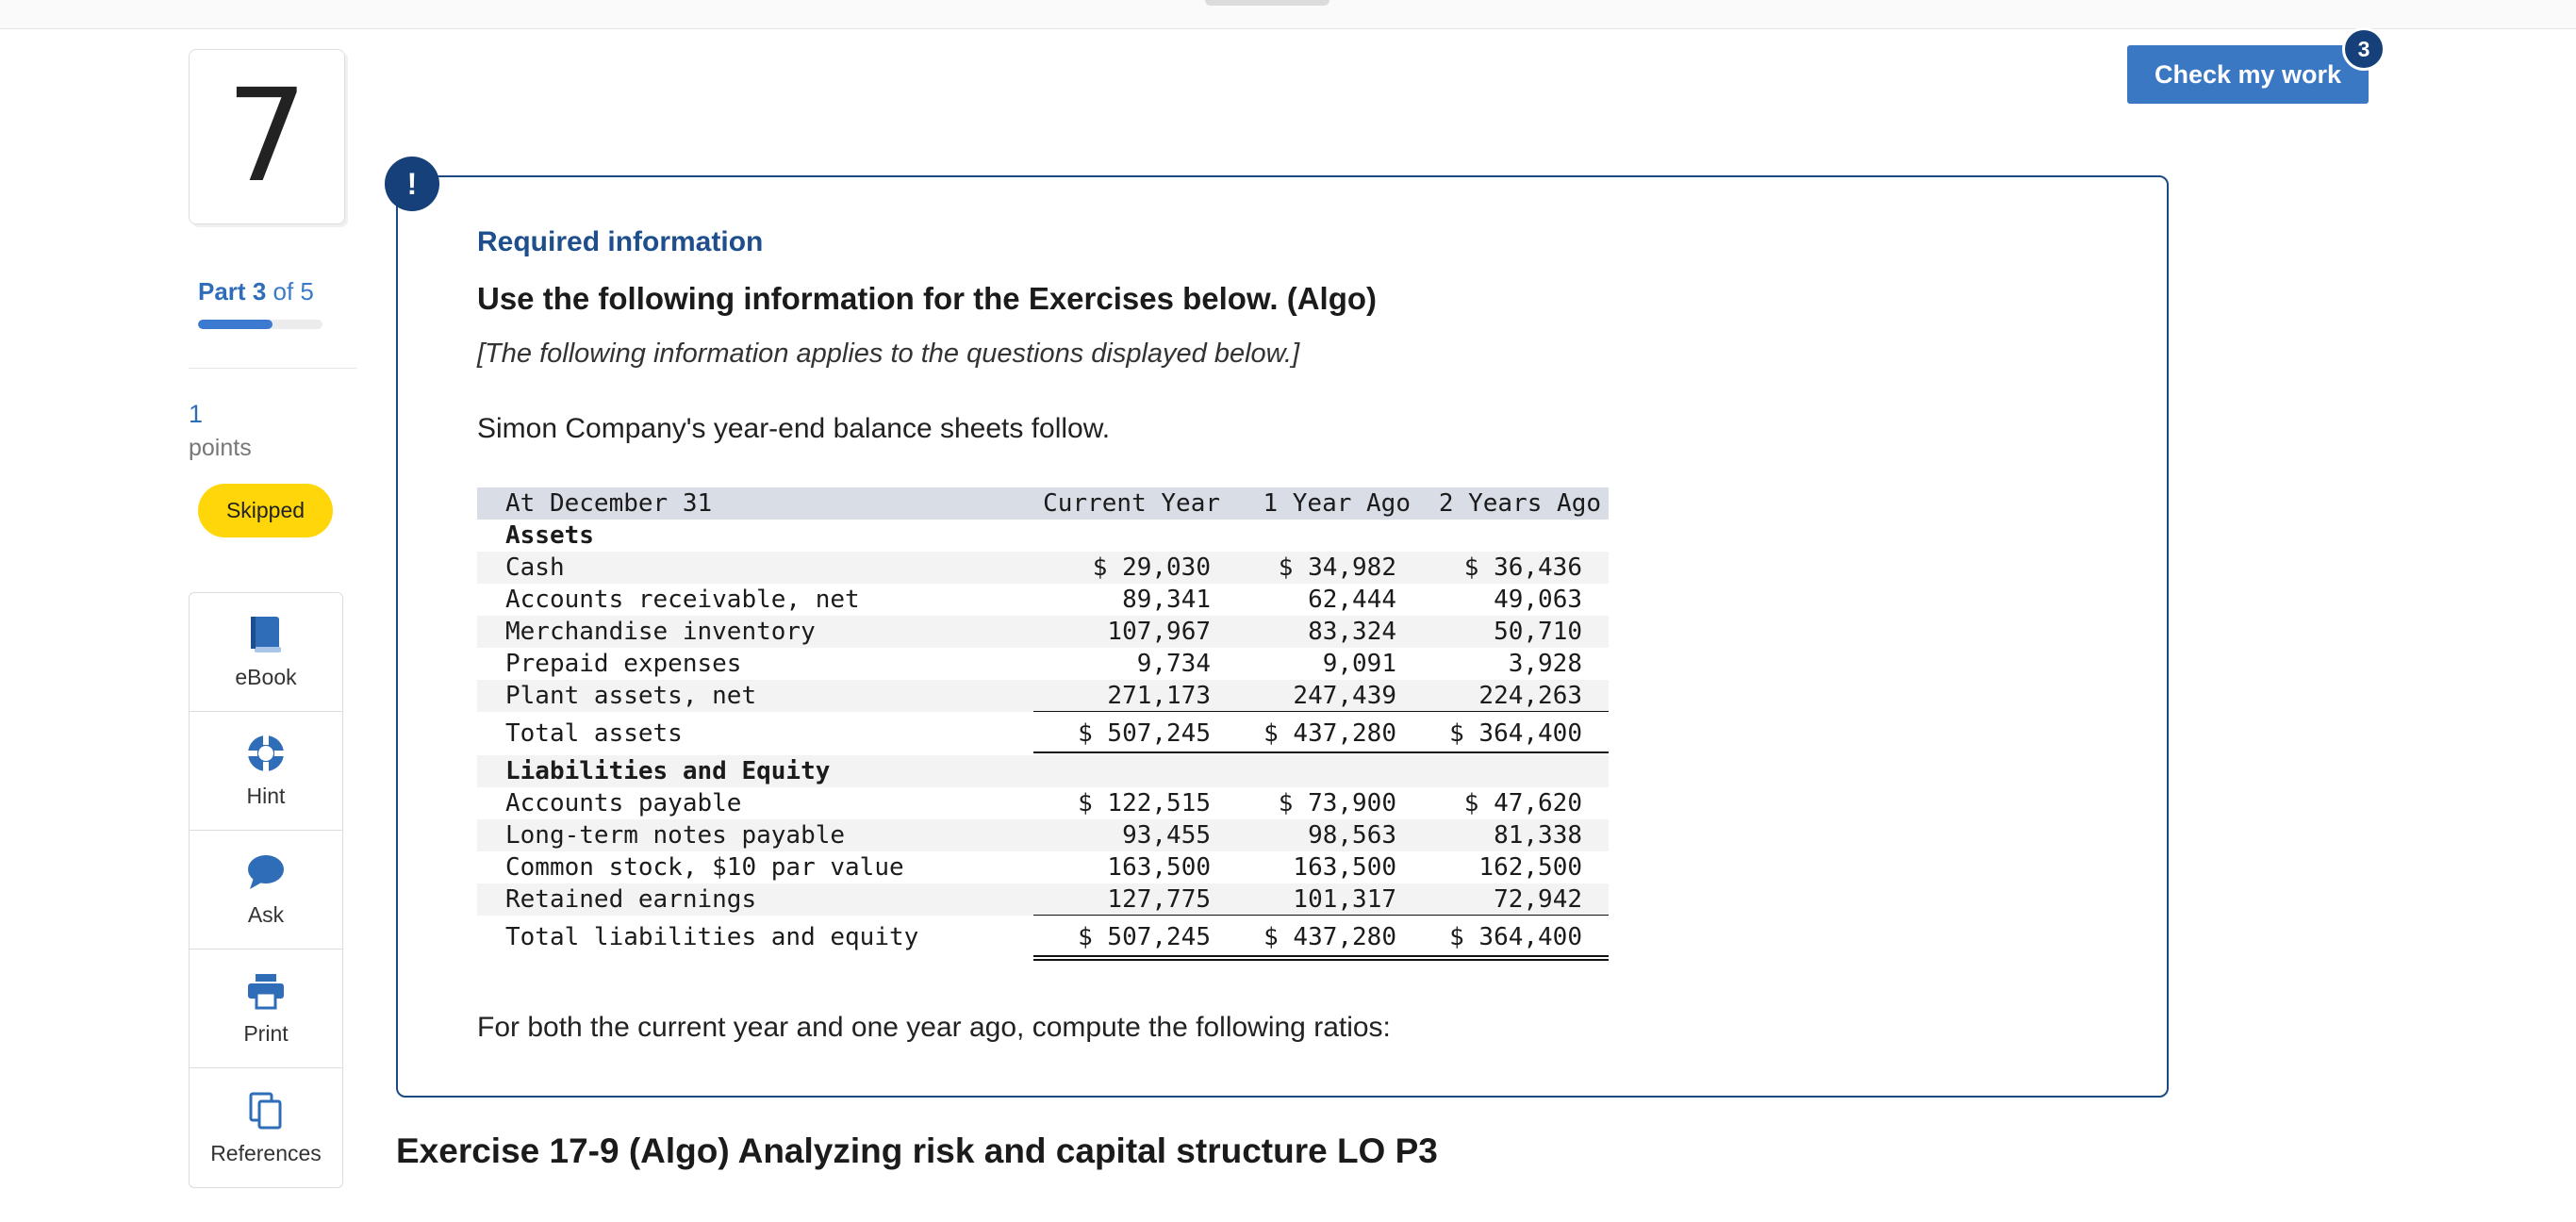 This screenshot has height=1222, width=2576. I want to click on total-liabilities-two-years-ago: $ 364,400, so click(1515, 937).